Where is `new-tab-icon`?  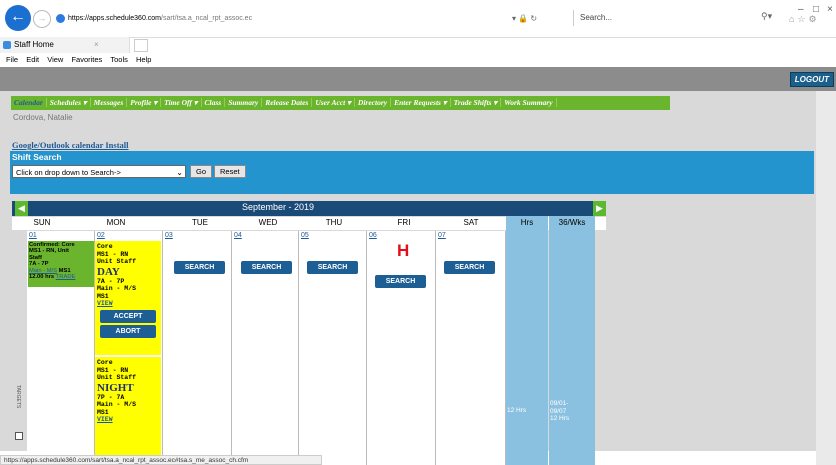 new-tab-icon is located at coordinates (141, 45).